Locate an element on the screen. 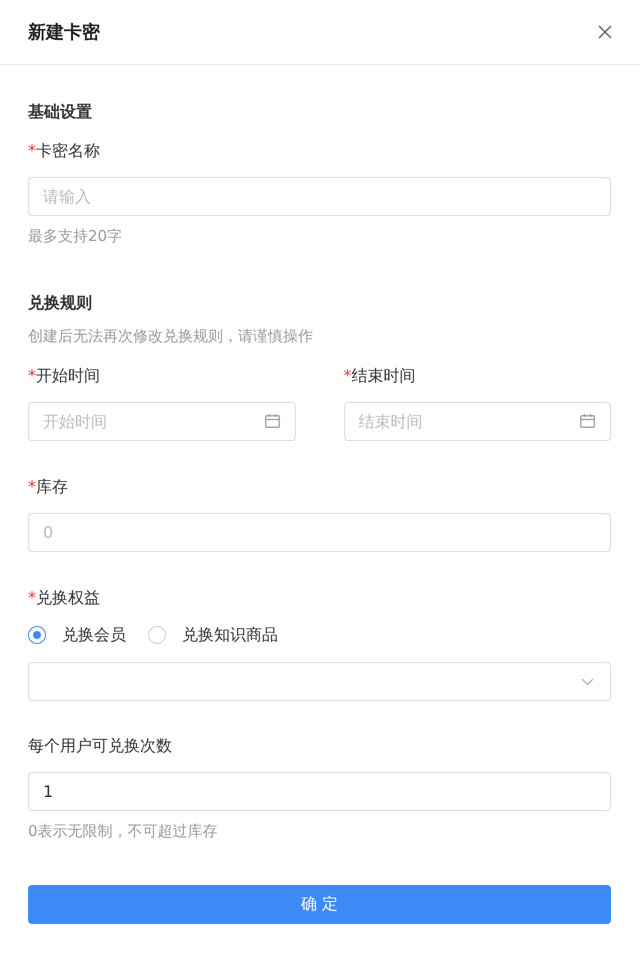 Image resolution: width=640 pixels, height=967 pixels. section-heading: 基础设置 is located at coordinates (60, 112).